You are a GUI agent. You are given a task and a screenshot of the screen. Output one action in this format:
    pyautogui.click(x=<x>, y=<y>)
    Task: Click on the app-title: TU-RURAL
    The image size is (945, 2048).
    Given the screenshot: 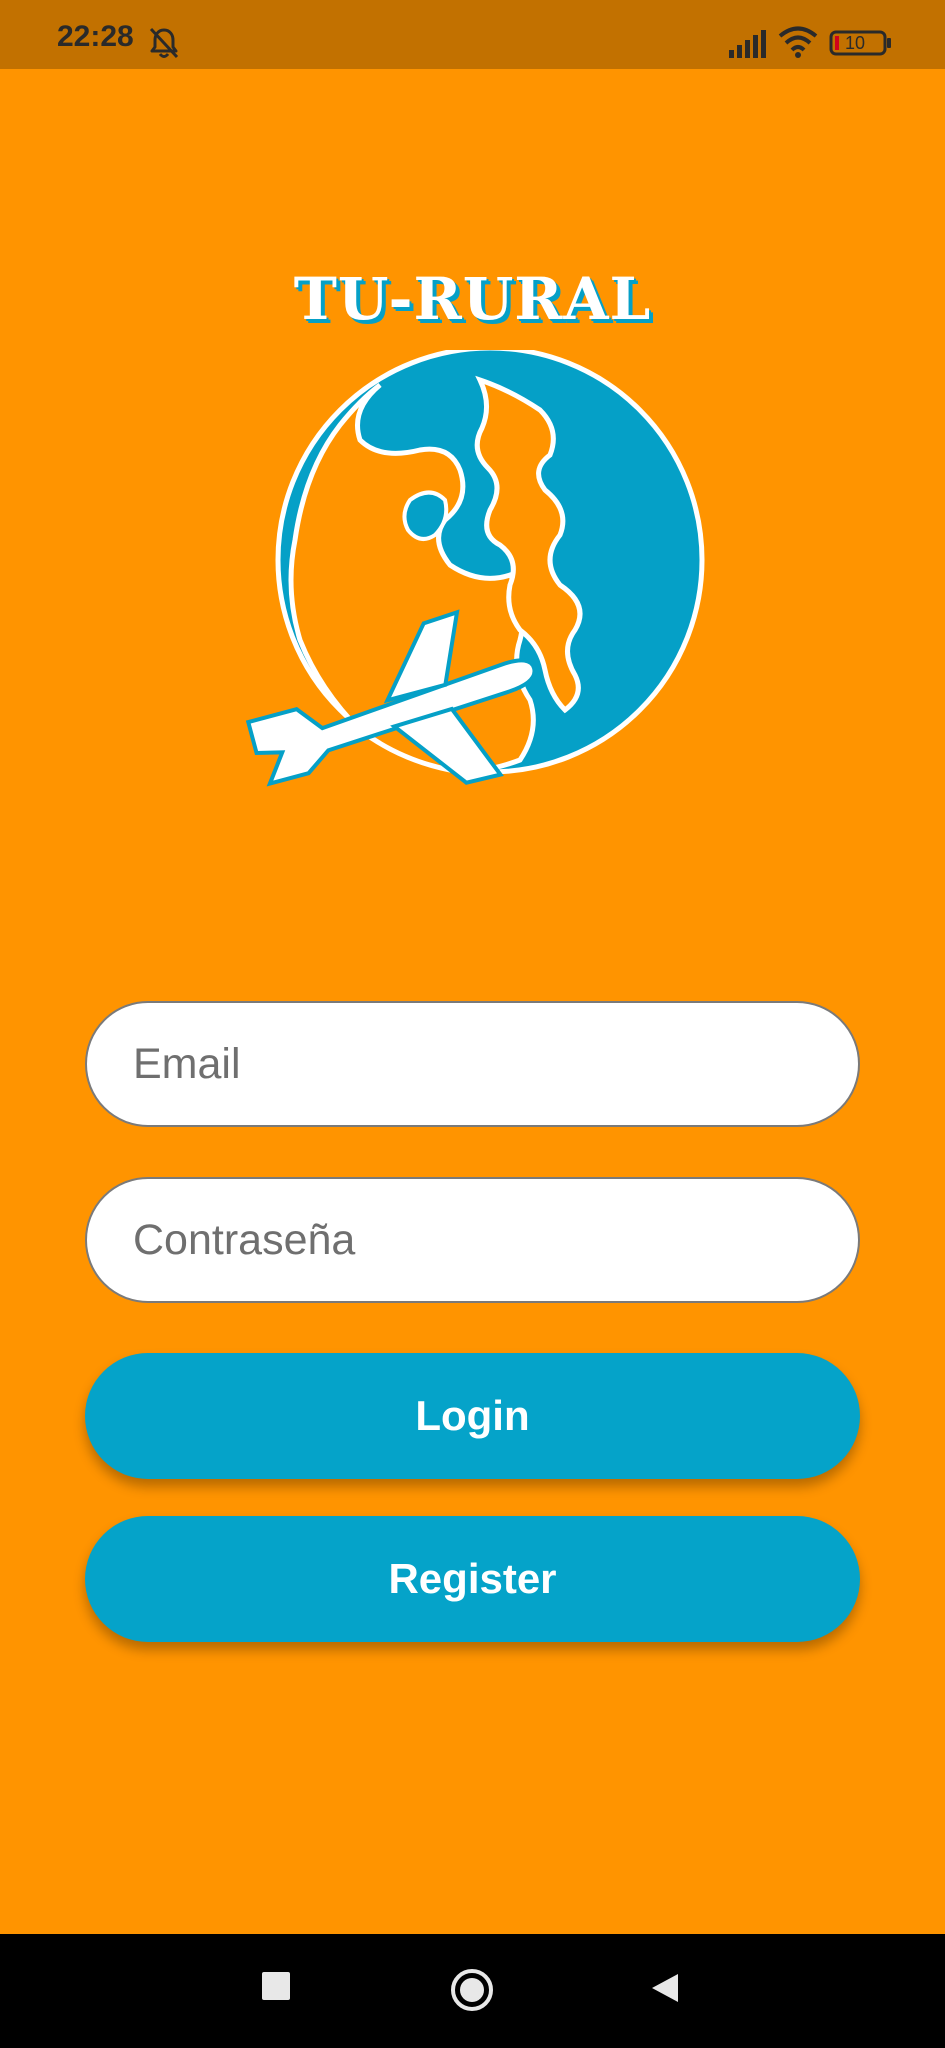 What is the action you would take?
    pyautogui.click(x=472, y=299)
    